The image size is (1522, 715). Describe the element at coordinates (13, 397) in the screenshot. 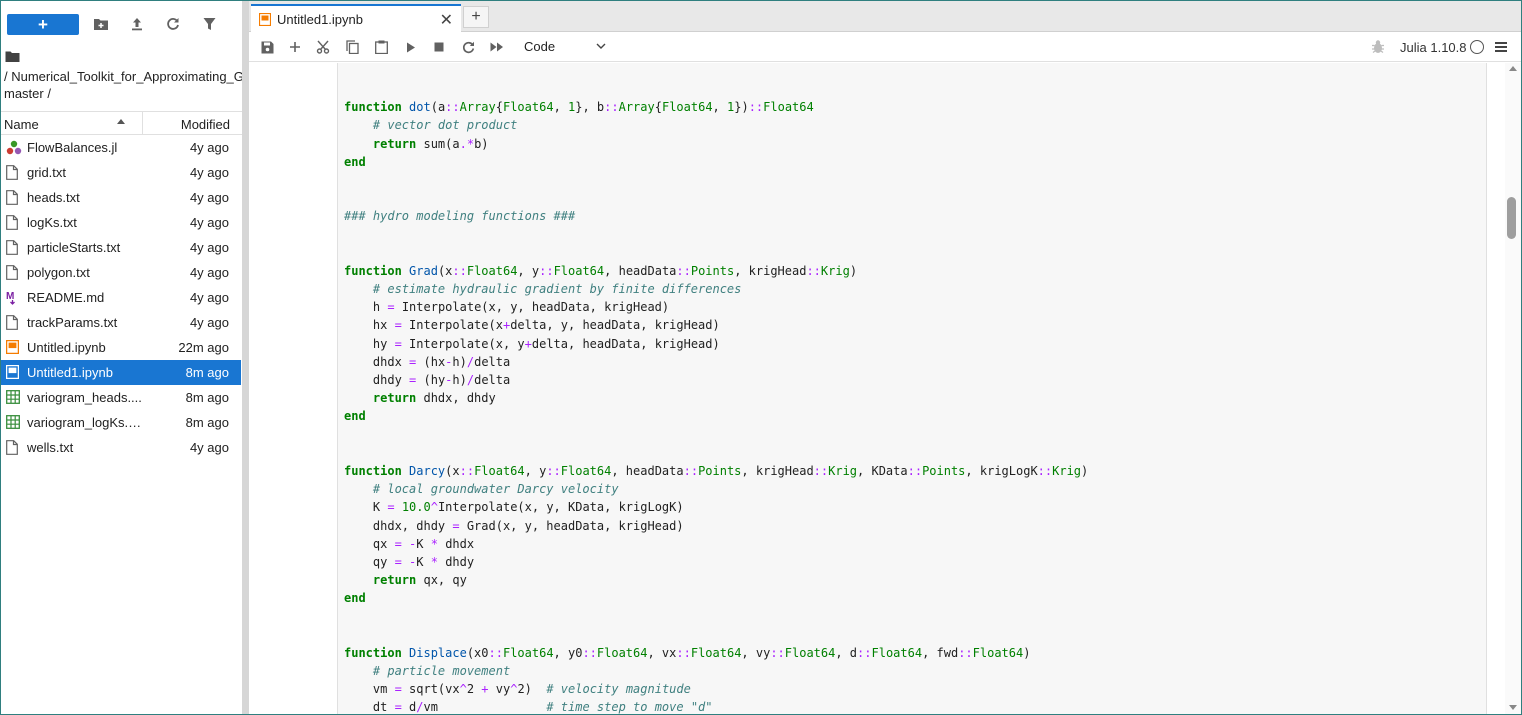

I see `spreadsheet-icon` at that location.